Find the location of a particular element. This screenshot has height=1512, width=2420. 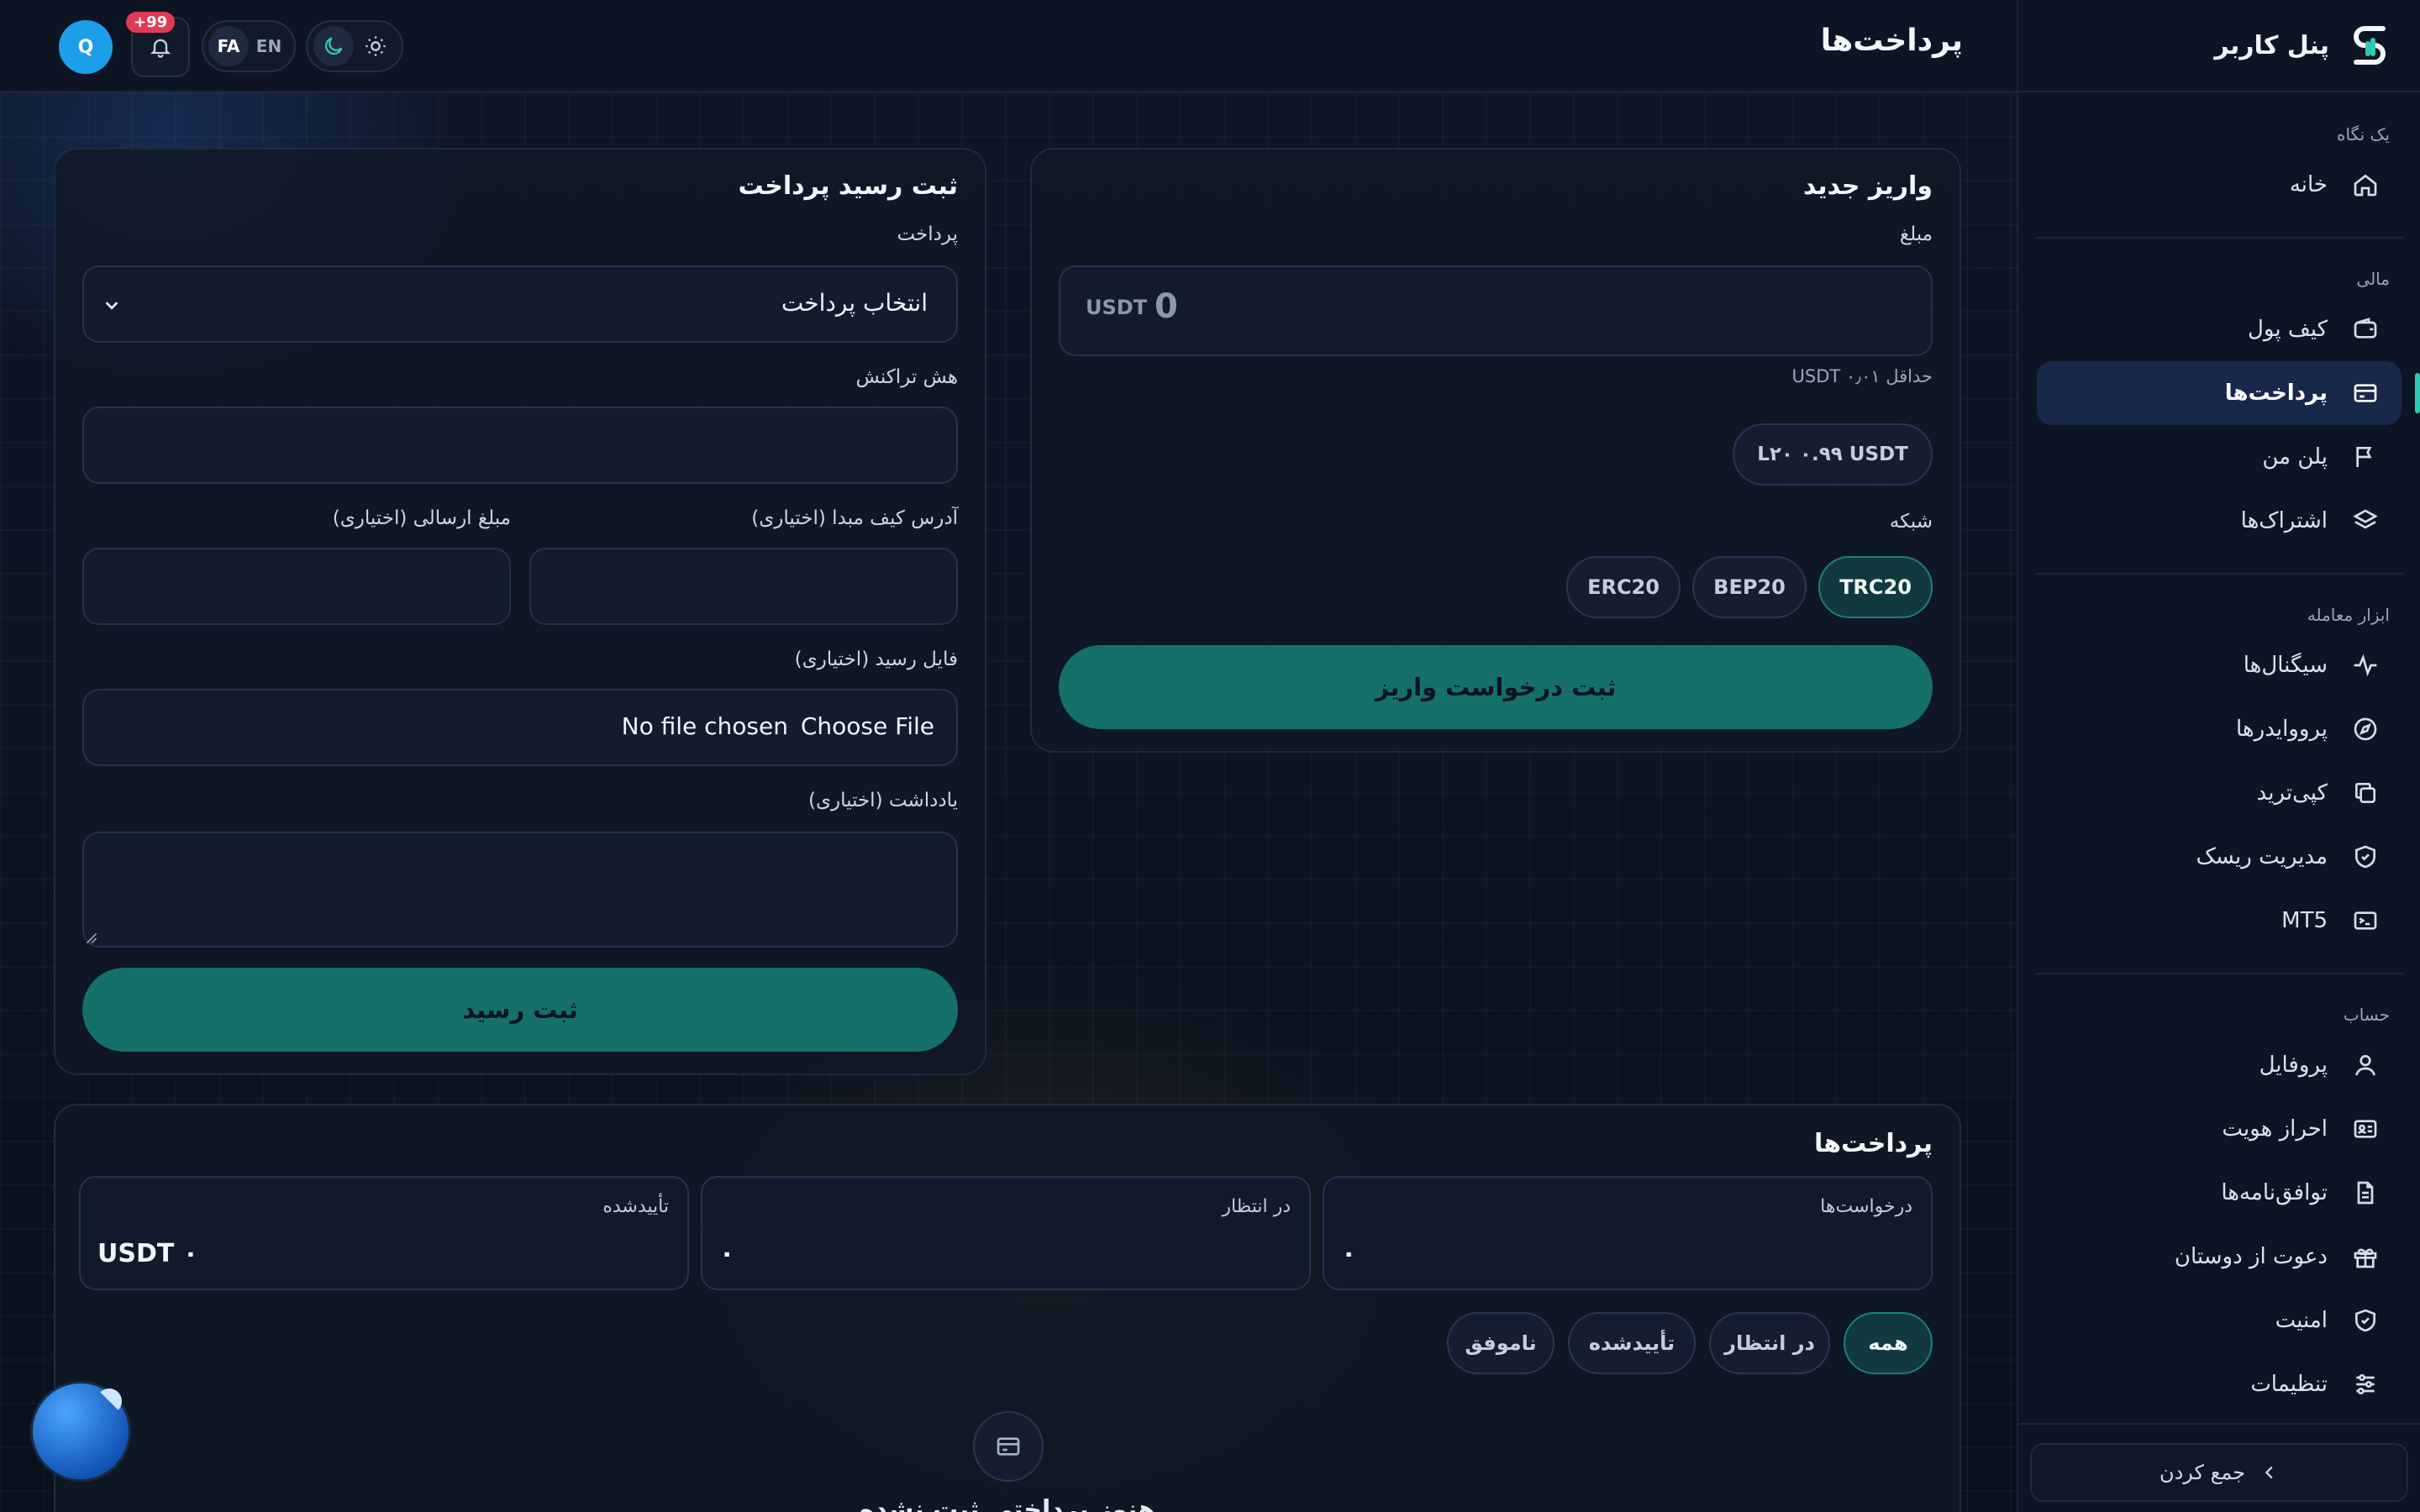

sidebar-item-label: MT5 is located at coordinates (2304, 920).